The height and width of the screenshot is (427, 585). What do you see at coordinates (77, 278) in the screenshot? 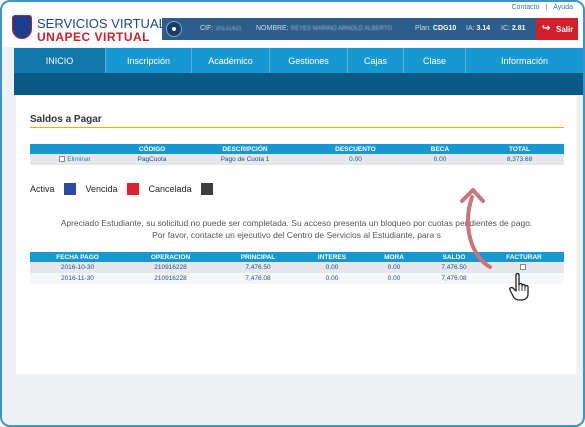
I see `fecha-cell: 2016-11-30` at bounding box center [77, 278].